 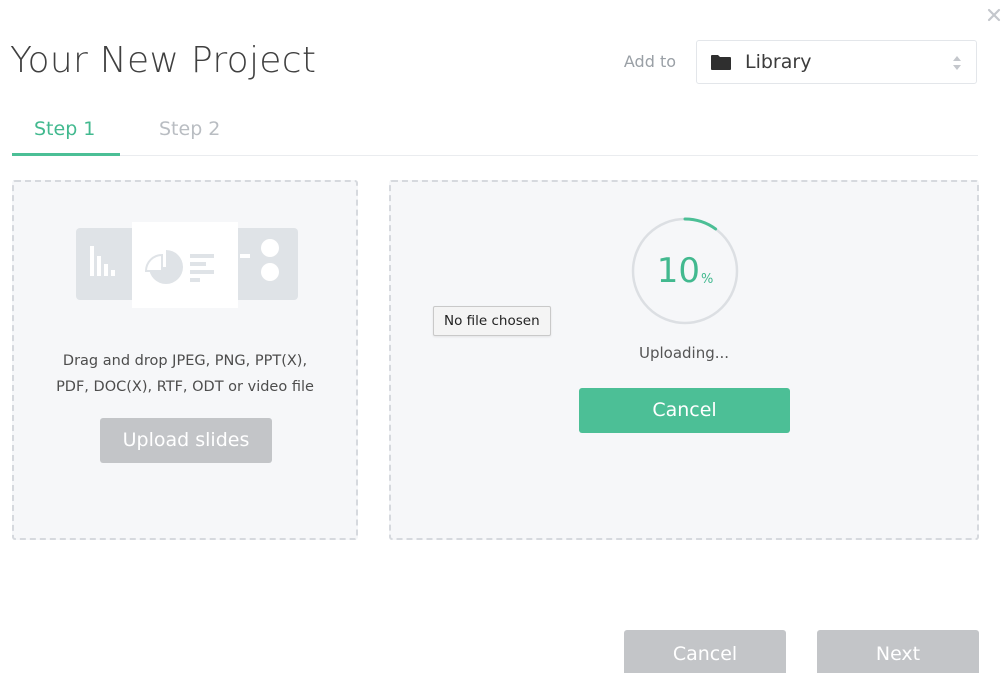 What do you see at coordinates (836, 62) in the screenshot?
I see `destination-select: Library` at bounding box center [836, 62].